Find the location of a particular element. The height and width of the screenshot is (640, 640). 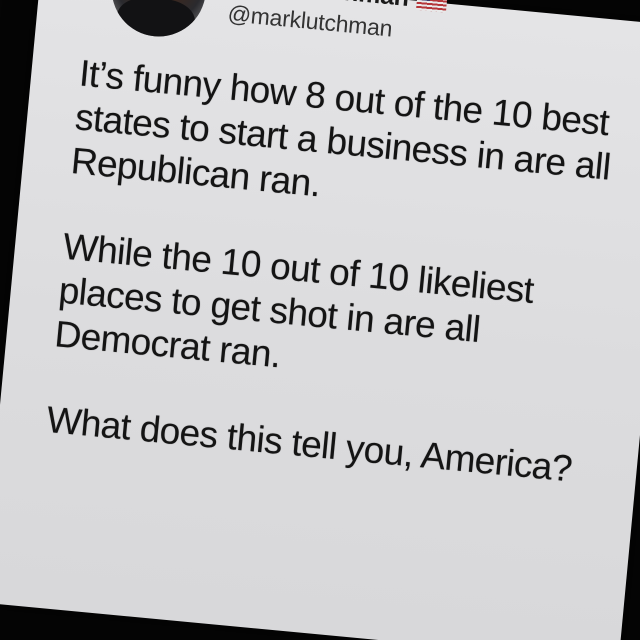

avatar is located at coordinates (158, 20).